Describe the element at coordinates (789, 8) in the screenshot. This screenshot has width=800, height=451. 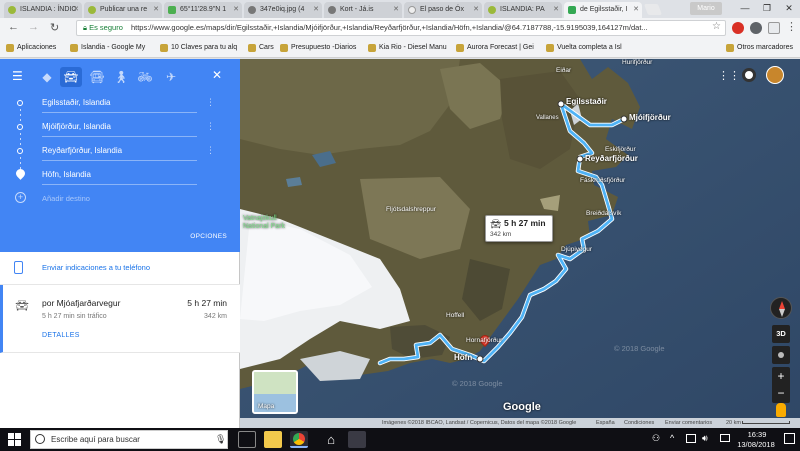
I see `close-window-icon: ✕` at that location.